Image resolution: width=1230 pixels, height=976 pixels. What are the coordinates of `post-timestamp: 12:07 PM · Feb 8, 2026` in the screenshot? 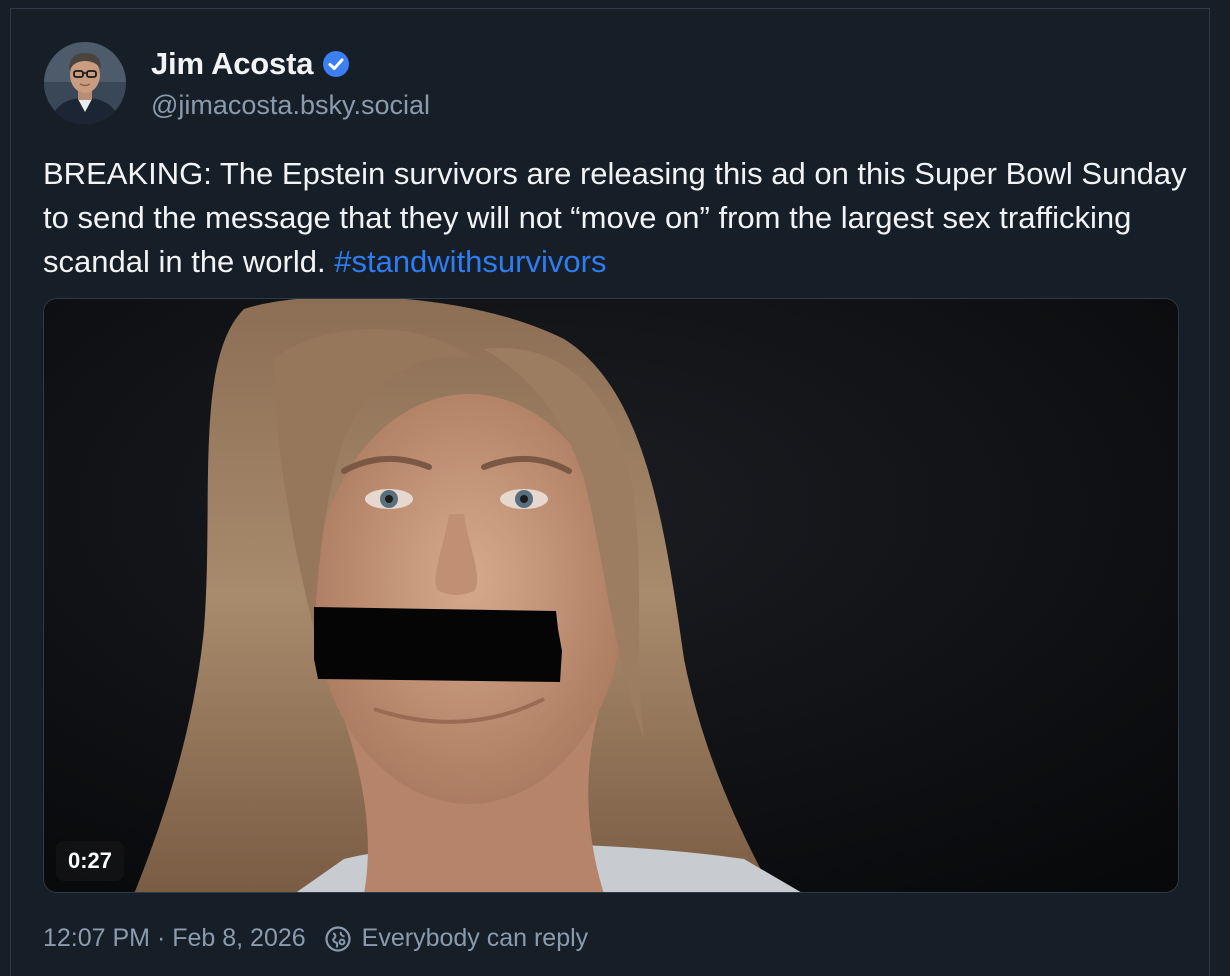 It's located at (174, 938).